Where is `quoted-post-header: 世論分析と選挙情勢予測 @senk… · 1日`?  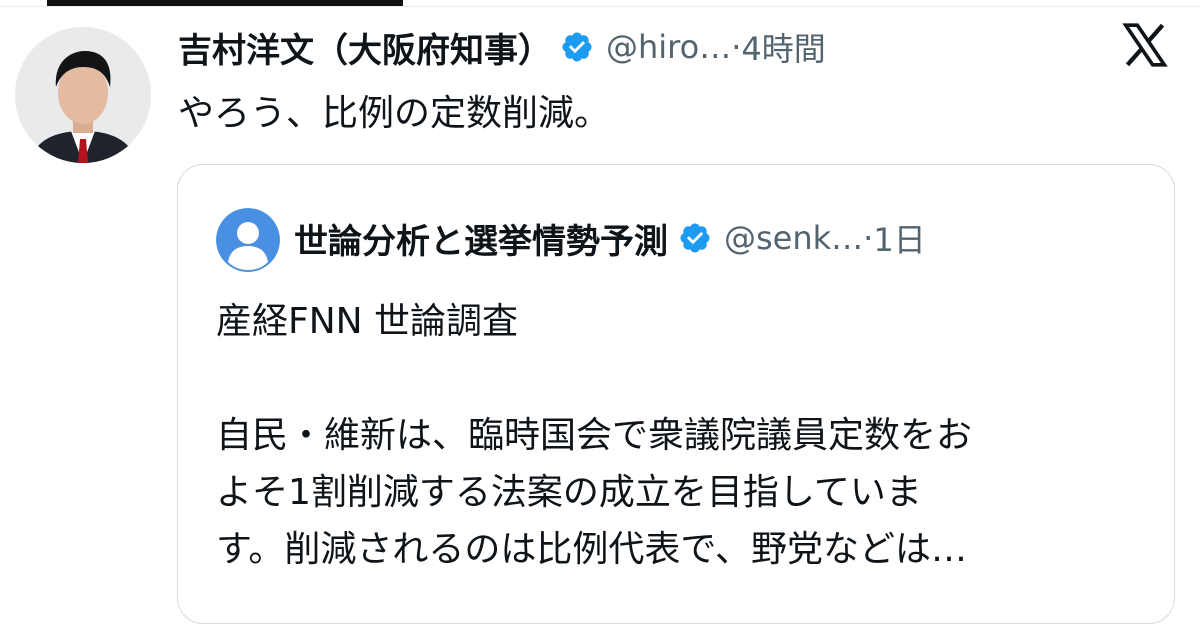 quoted-post-header: 世論分析と選挙情勢予測 @senk… · 1日 is located at coordinates (610, 238).